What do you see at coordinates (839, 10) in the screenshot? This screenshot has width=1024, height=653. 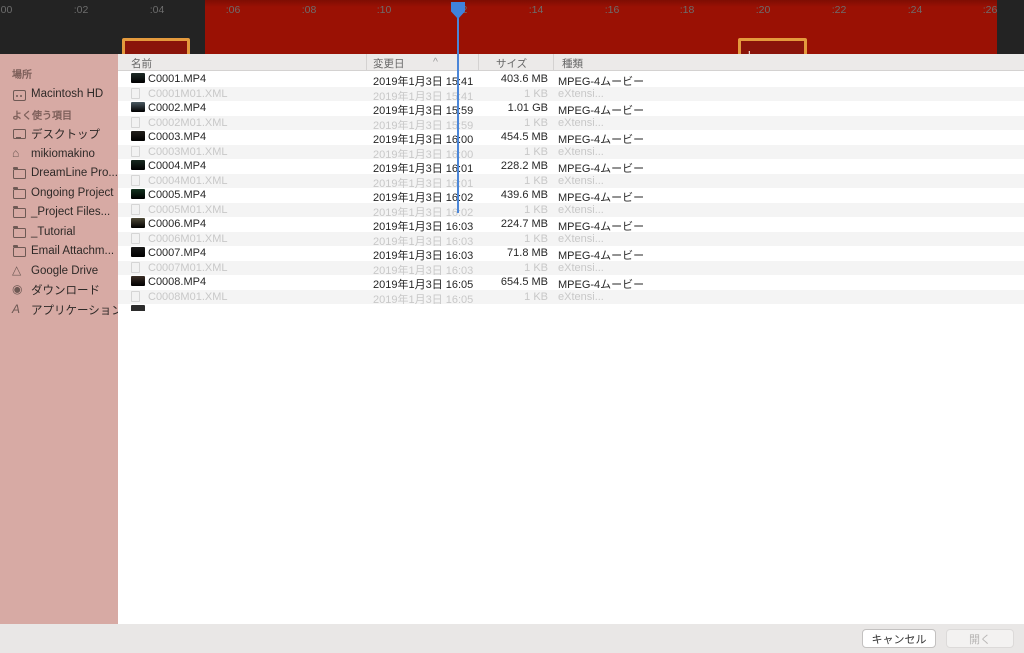 I see `ruler-tick-label: :22` at bounding box center [839, 10].